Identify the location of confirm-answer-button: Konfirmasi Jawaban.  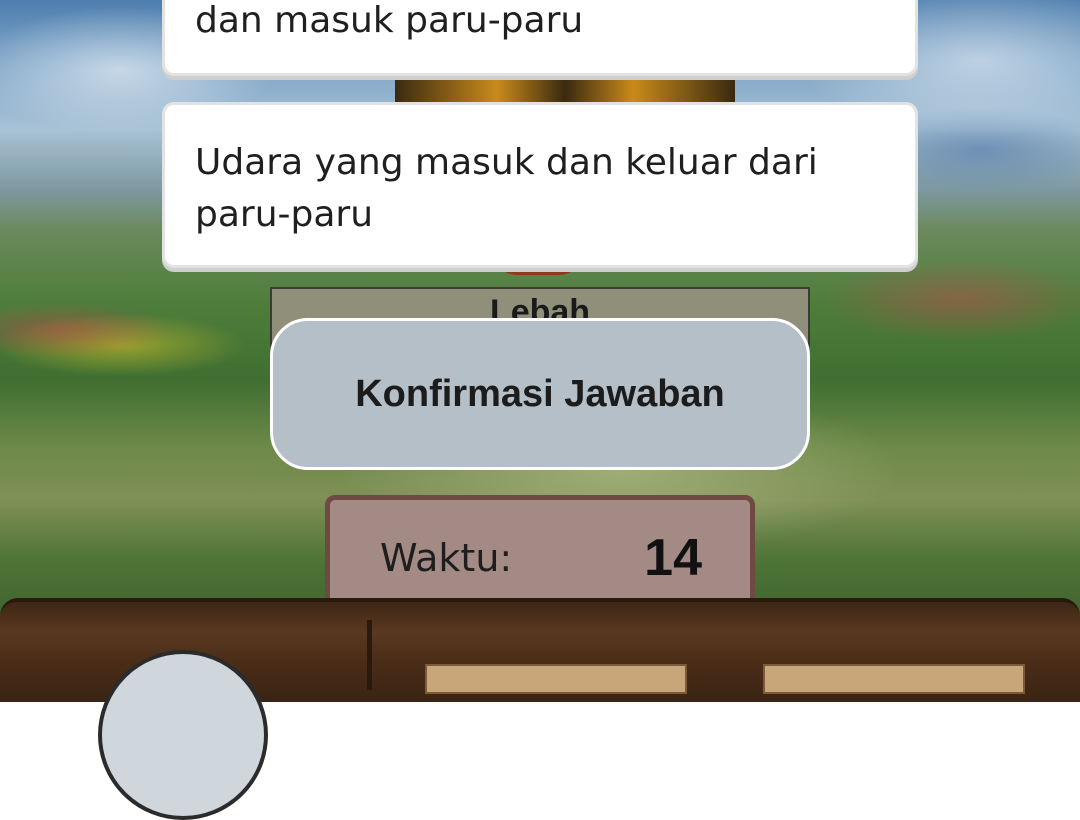
(540, 394).